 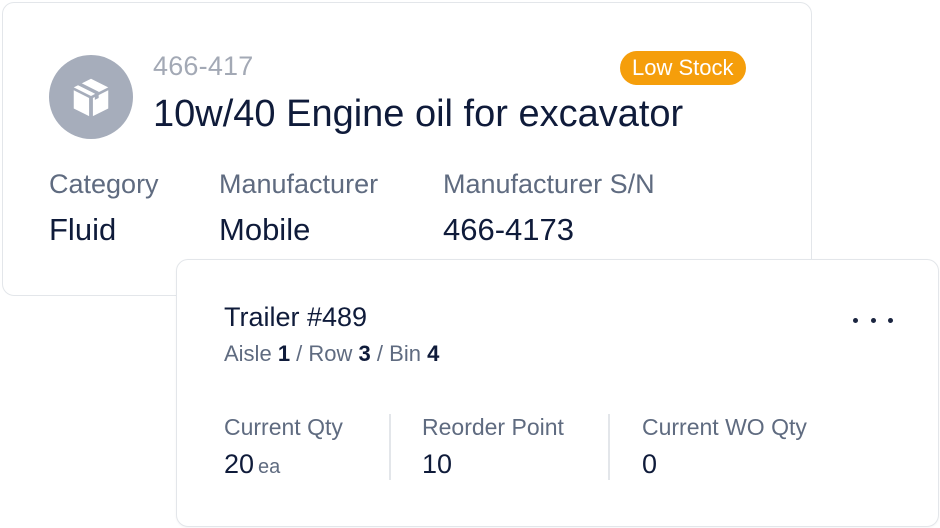 I want to click on field-value: Fluid, so click(x=83, y=229).